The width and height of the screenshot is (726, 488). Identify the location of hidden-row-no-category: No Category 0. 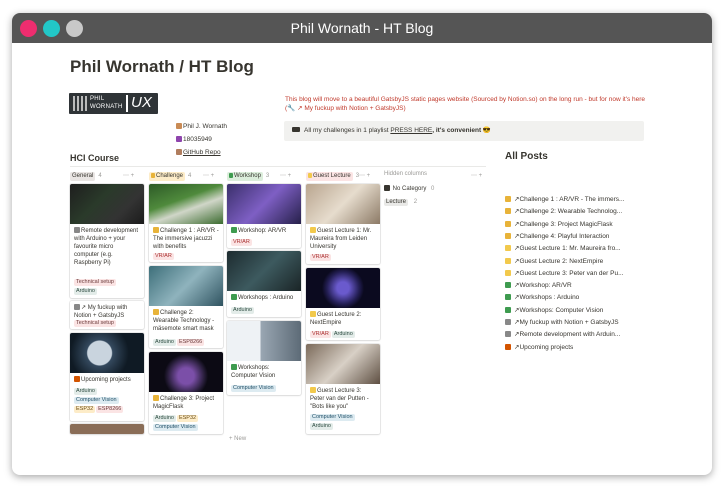
(409, 189).